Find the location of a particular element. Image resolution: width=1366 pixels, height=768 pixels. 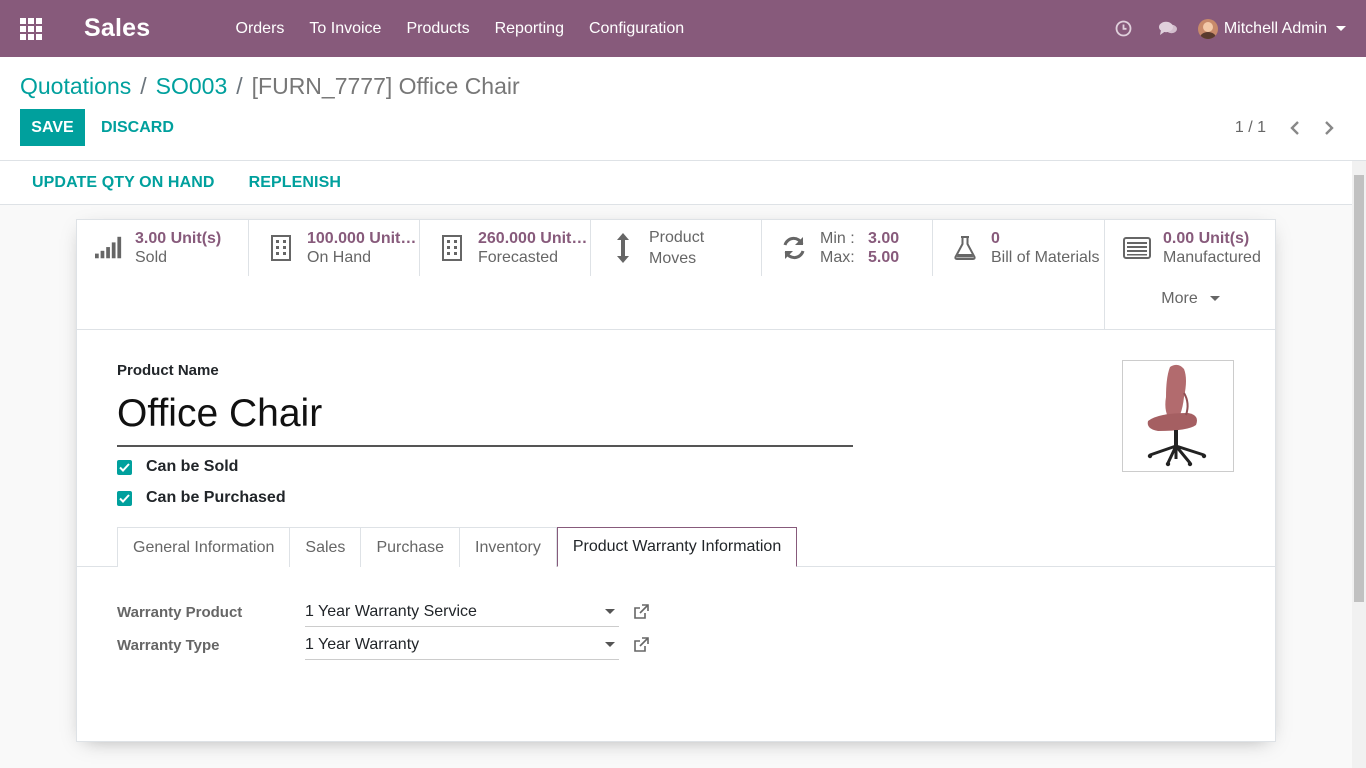

pager-previous-button is located at coordinates (1295, 128).